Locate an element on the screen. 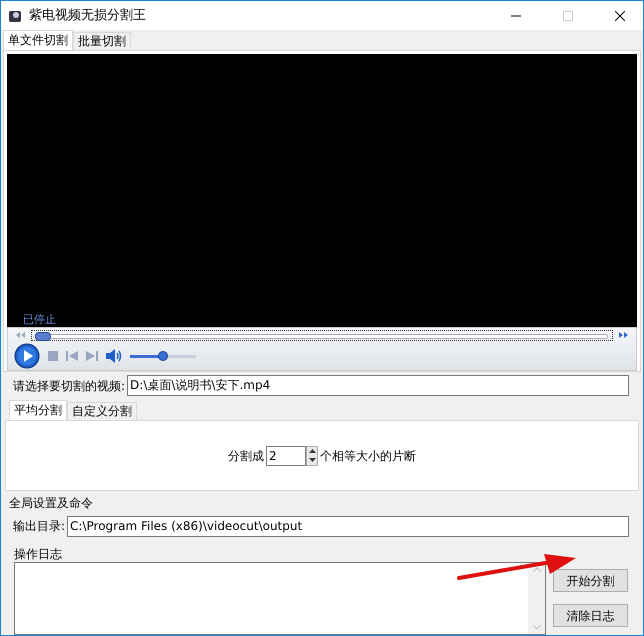 The height and width of the screenshot is (636, 644). tab: 批量切割 is located at coordinates (102, 41).